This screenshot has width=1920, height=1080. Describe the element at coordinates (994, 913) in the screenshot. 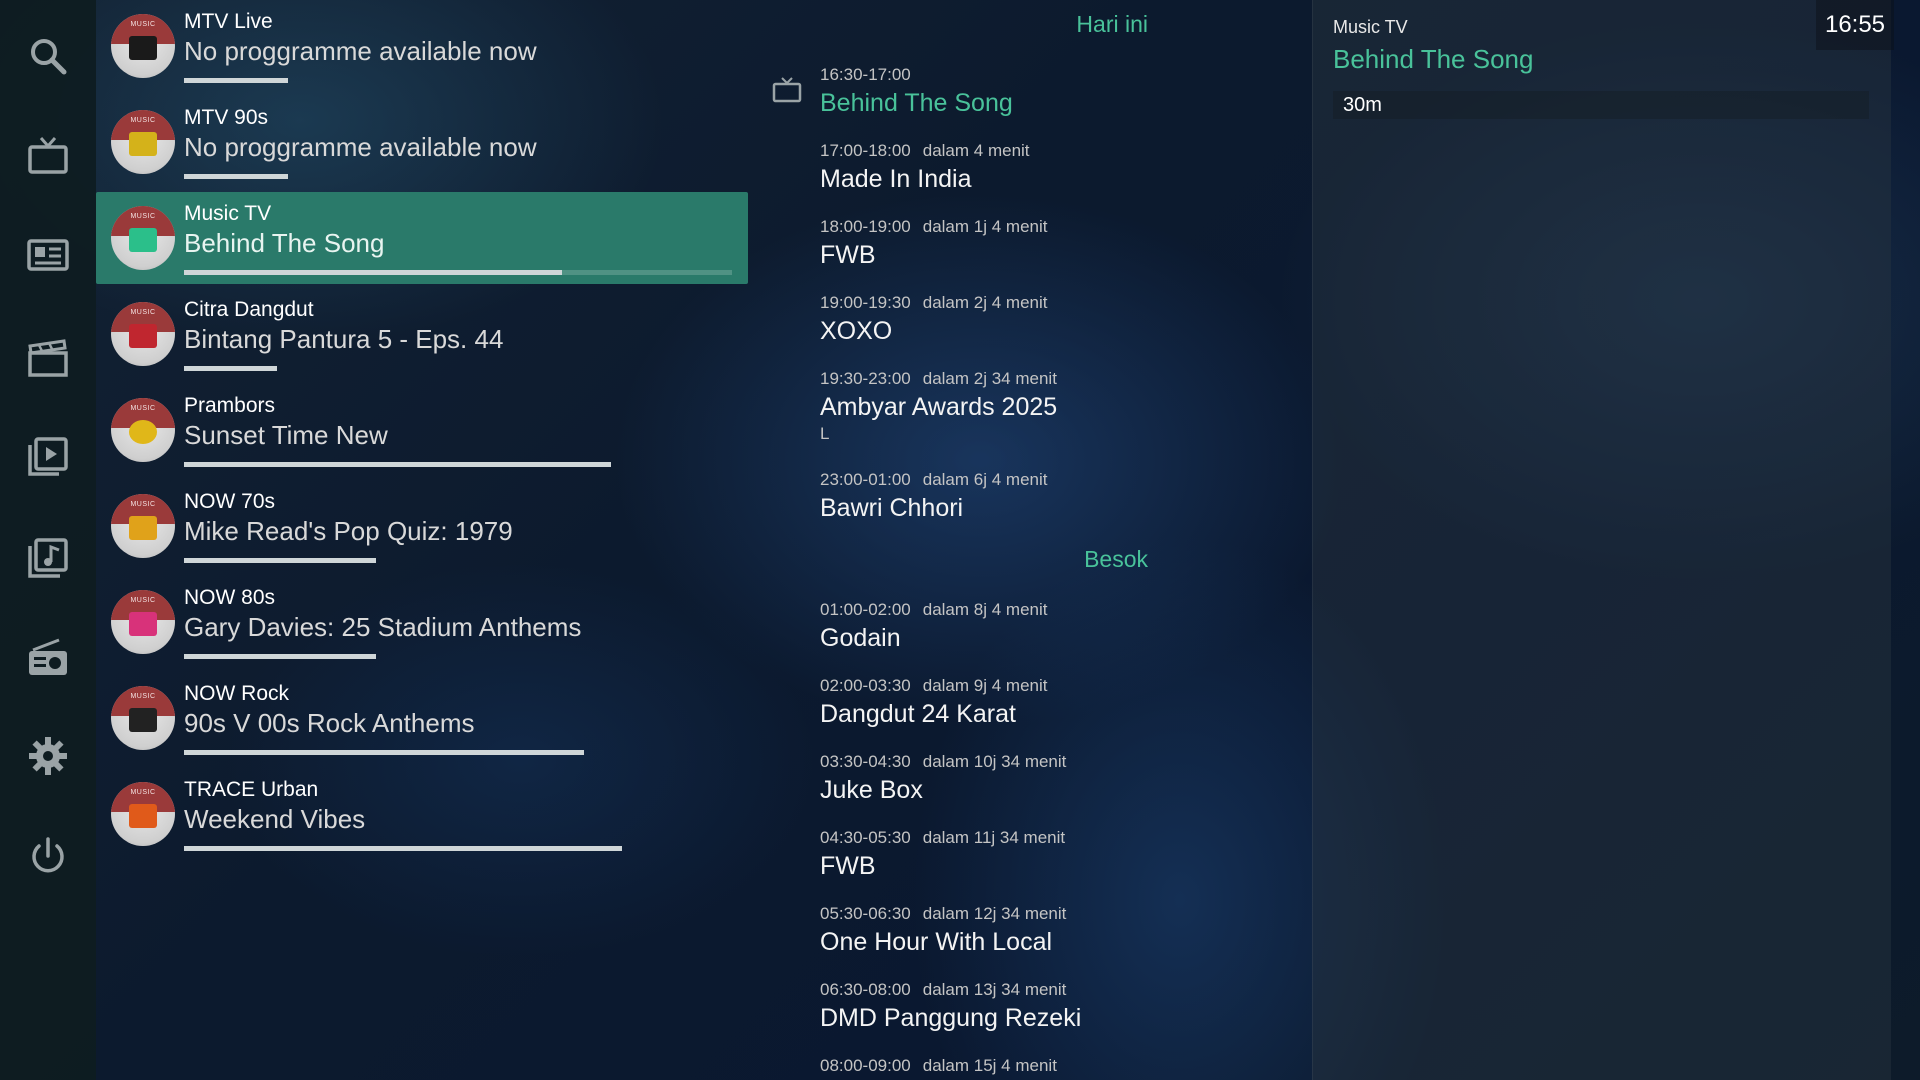

I see `slot-relative-time: dalam 12j 34 menit` at that location.